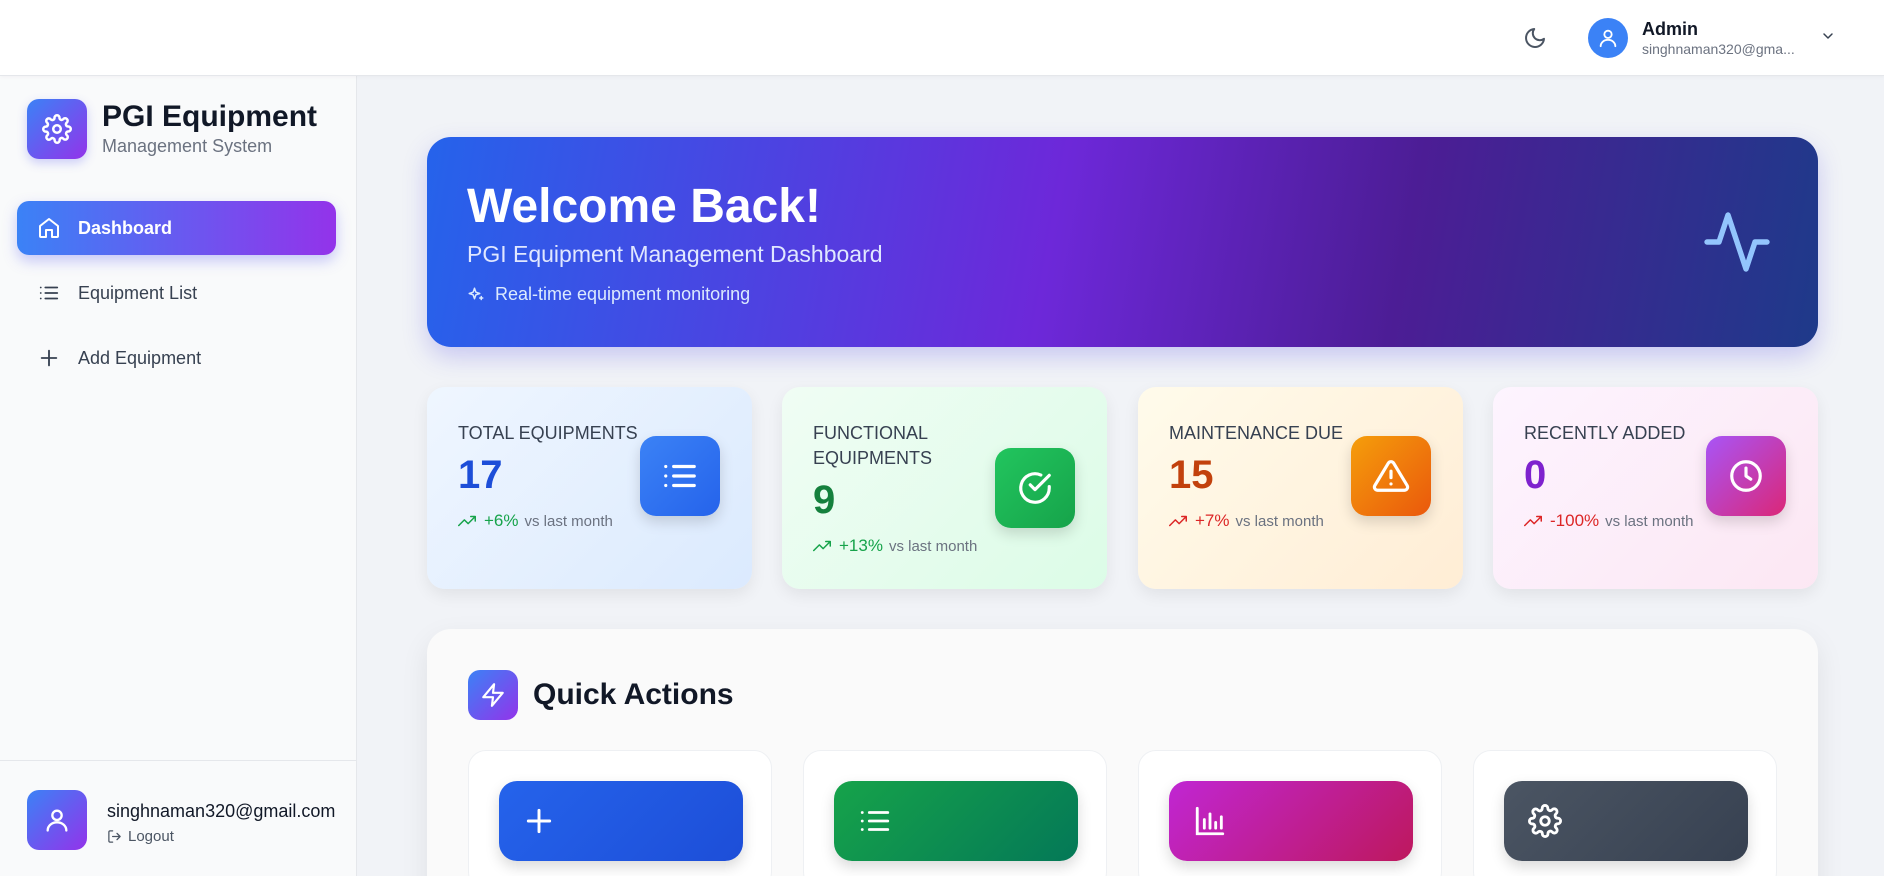  I want to click on logout-label: Logout, so click(151, 836).